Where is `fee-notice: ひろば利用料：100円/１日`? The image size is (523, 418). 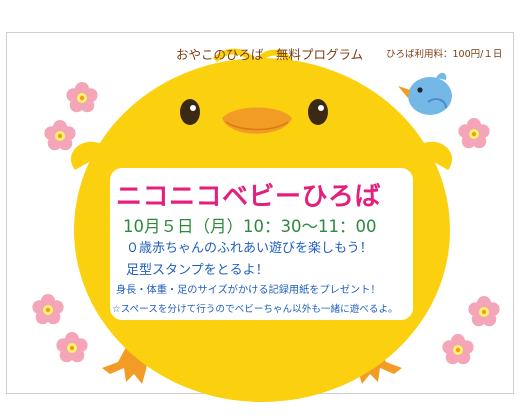
fee-notice: ひろば利用料：100円/１日 is located at coordinates (444, 54).